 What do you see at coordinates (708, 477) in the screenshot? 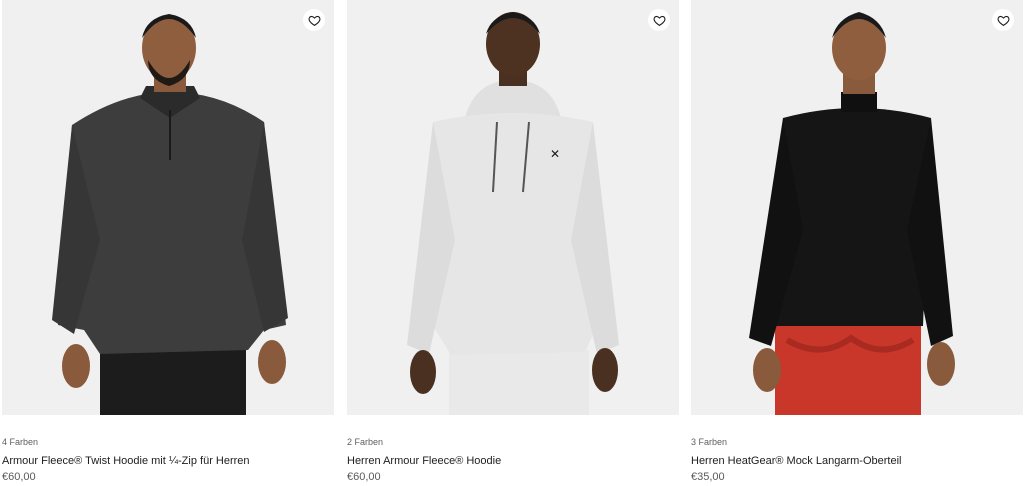
I see `product-price: €35,00` at bounding box center [708, 477].